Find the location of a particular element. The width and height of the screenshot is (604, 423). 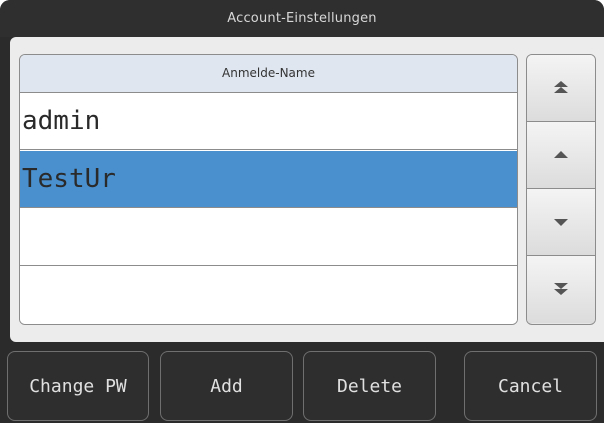

delete-button: Delete is located at coordinates (369, 386).